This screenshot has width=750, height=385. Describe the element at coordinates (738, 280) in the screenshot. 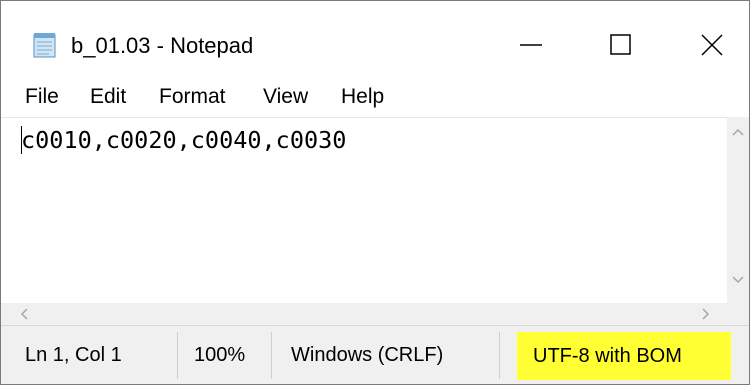

I see `scroll-down-icon` at that location.